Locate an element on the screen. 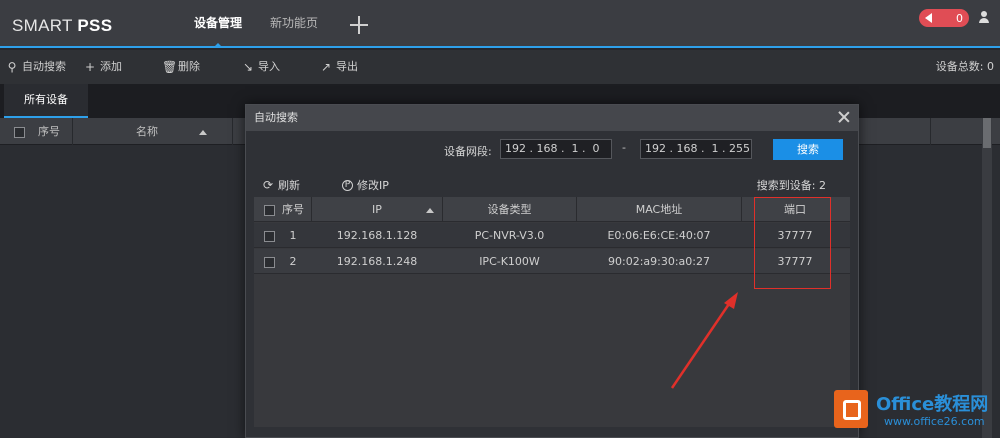 The width and height of the screenshot is (1000, 438). dialog-title-bar: 自动搜索 is located at coordinates (552, 118).